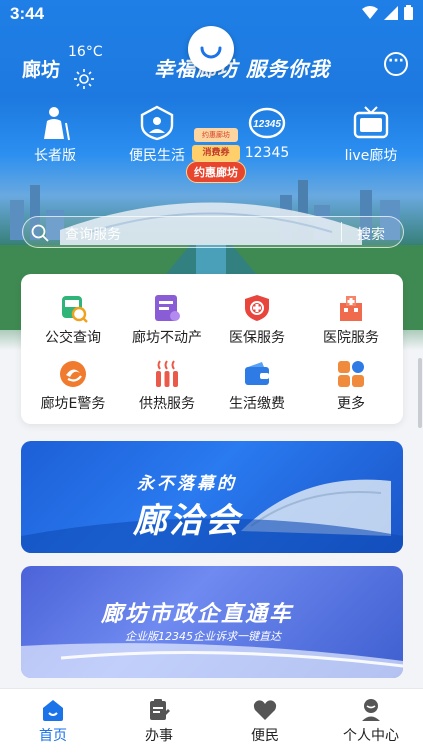 The width and height of the screenshot is (423, 753). I want to click on home-icon, so click(53, 710).